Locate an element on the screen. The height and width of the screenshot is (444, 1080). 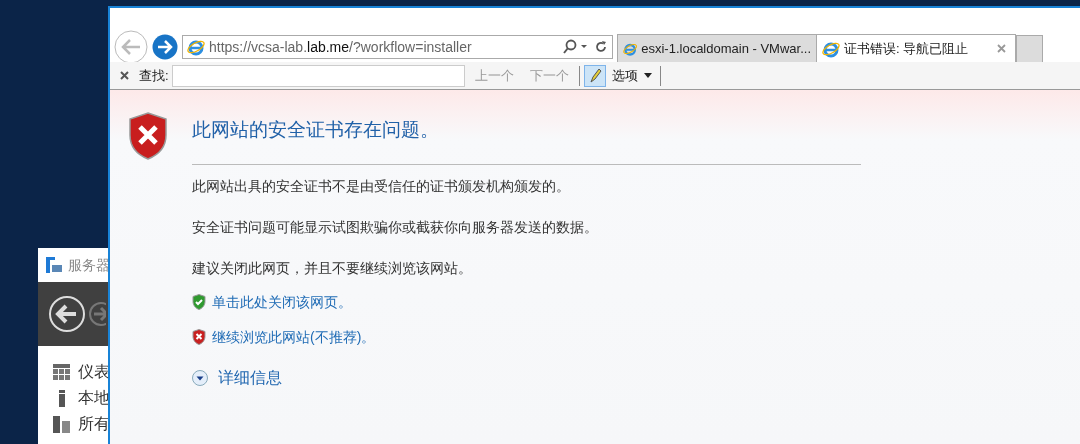
error-heading: 此网站的安全证书存在问题。 is located at coordinates (316, 130).